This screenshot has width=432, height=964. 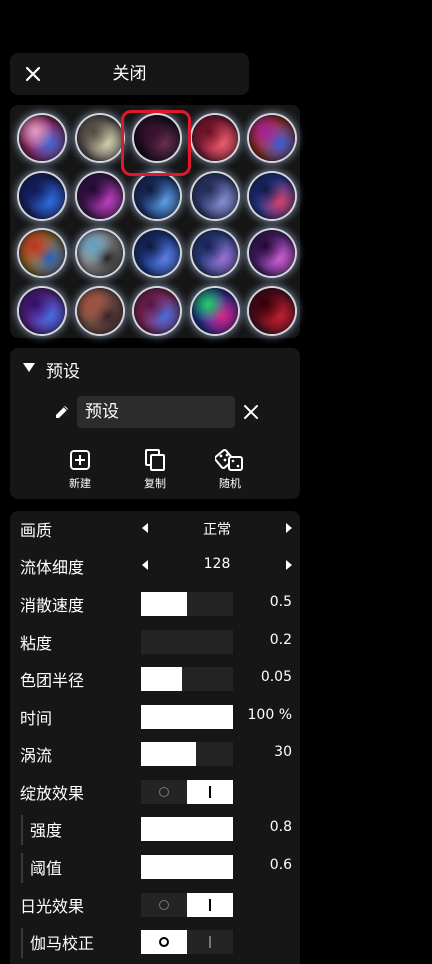 I want to click on random-preset-label: 随机, so click(x=230, y=483).